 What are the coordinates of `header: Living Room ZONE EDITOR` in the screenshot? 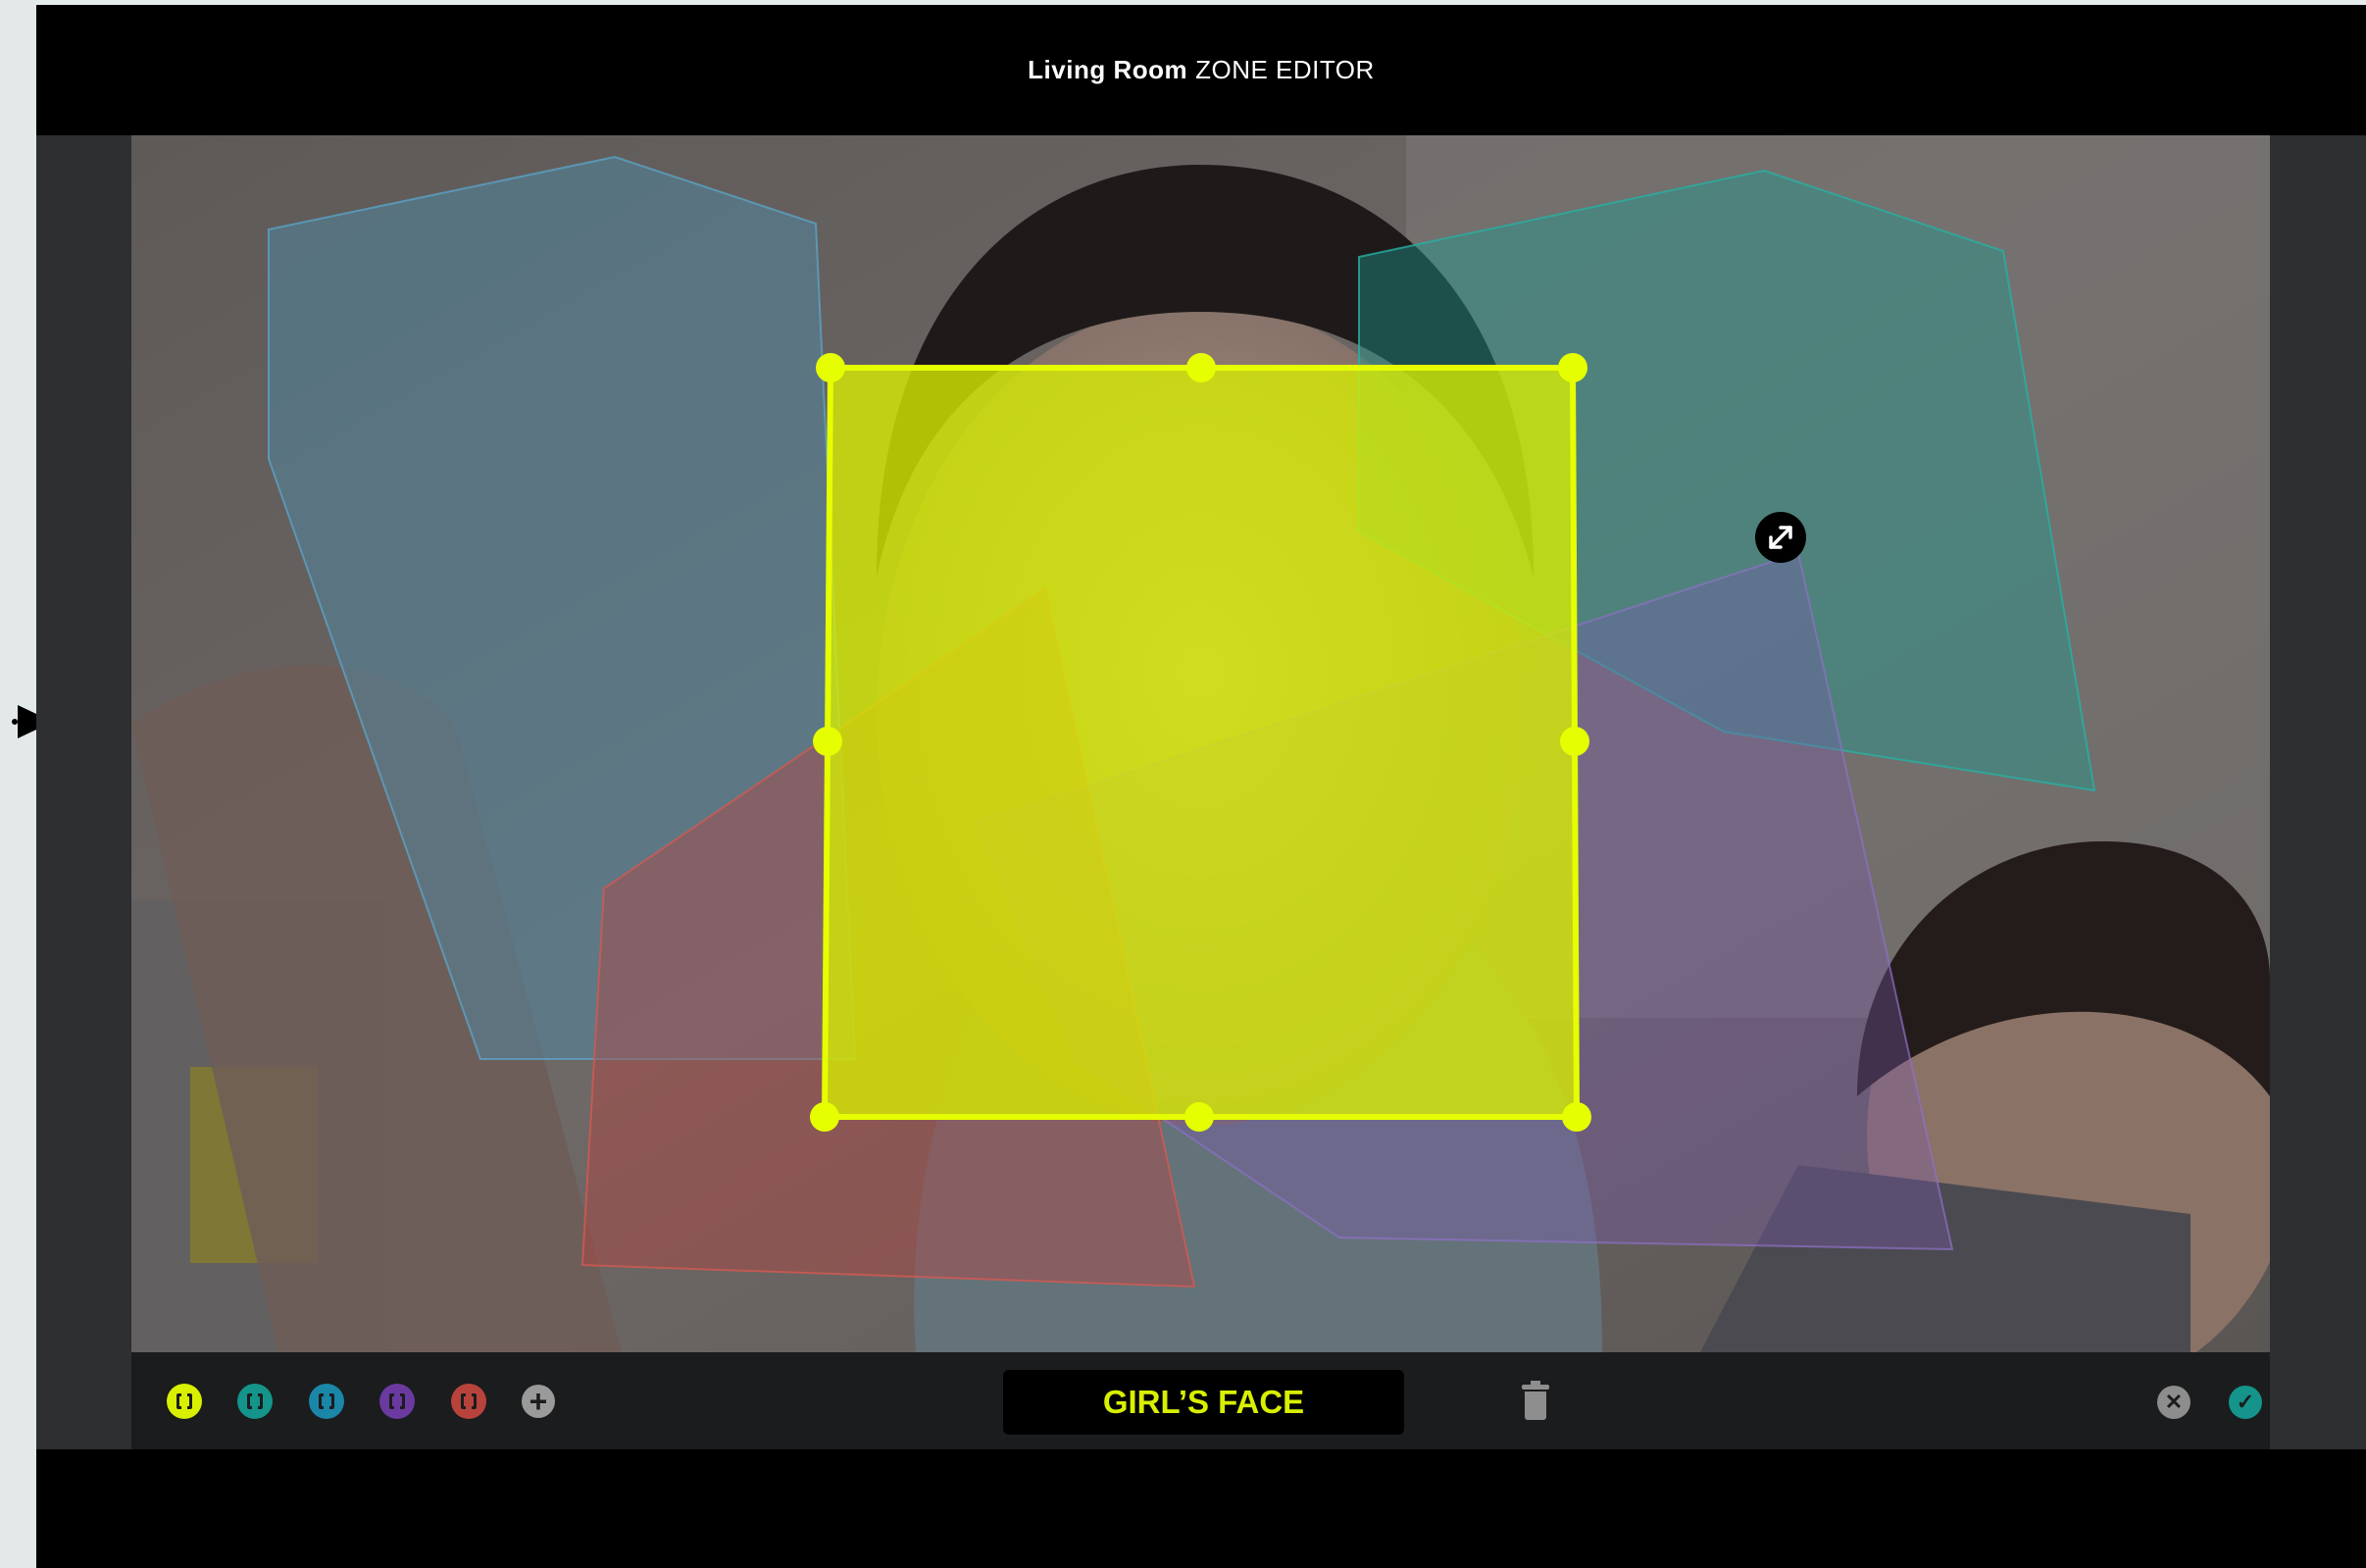 It's located at (1201, 70).